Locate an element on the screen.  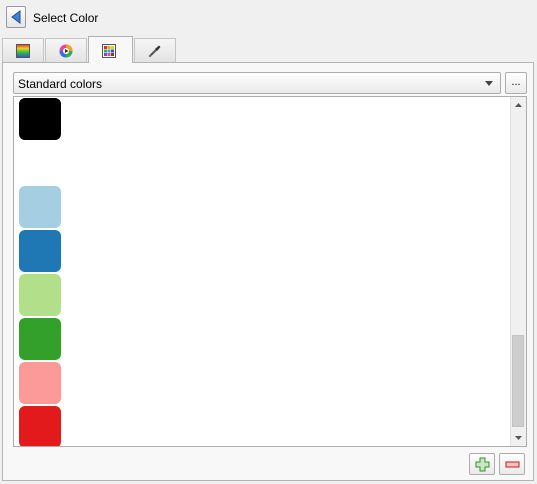
back-button is located at coordinates (16, 17).